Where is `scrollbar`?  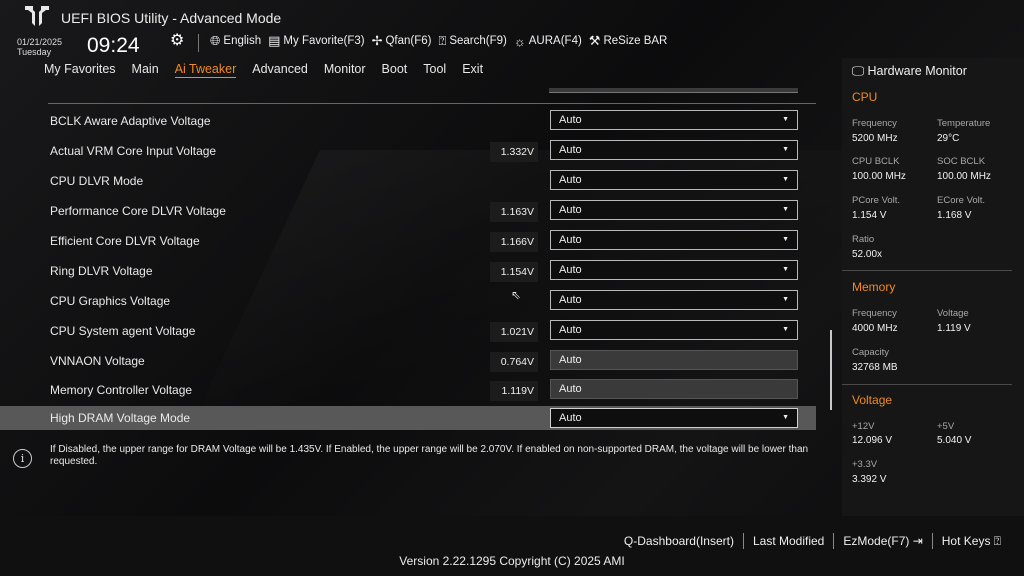 scrollbar is located at coordinates (831, 370).